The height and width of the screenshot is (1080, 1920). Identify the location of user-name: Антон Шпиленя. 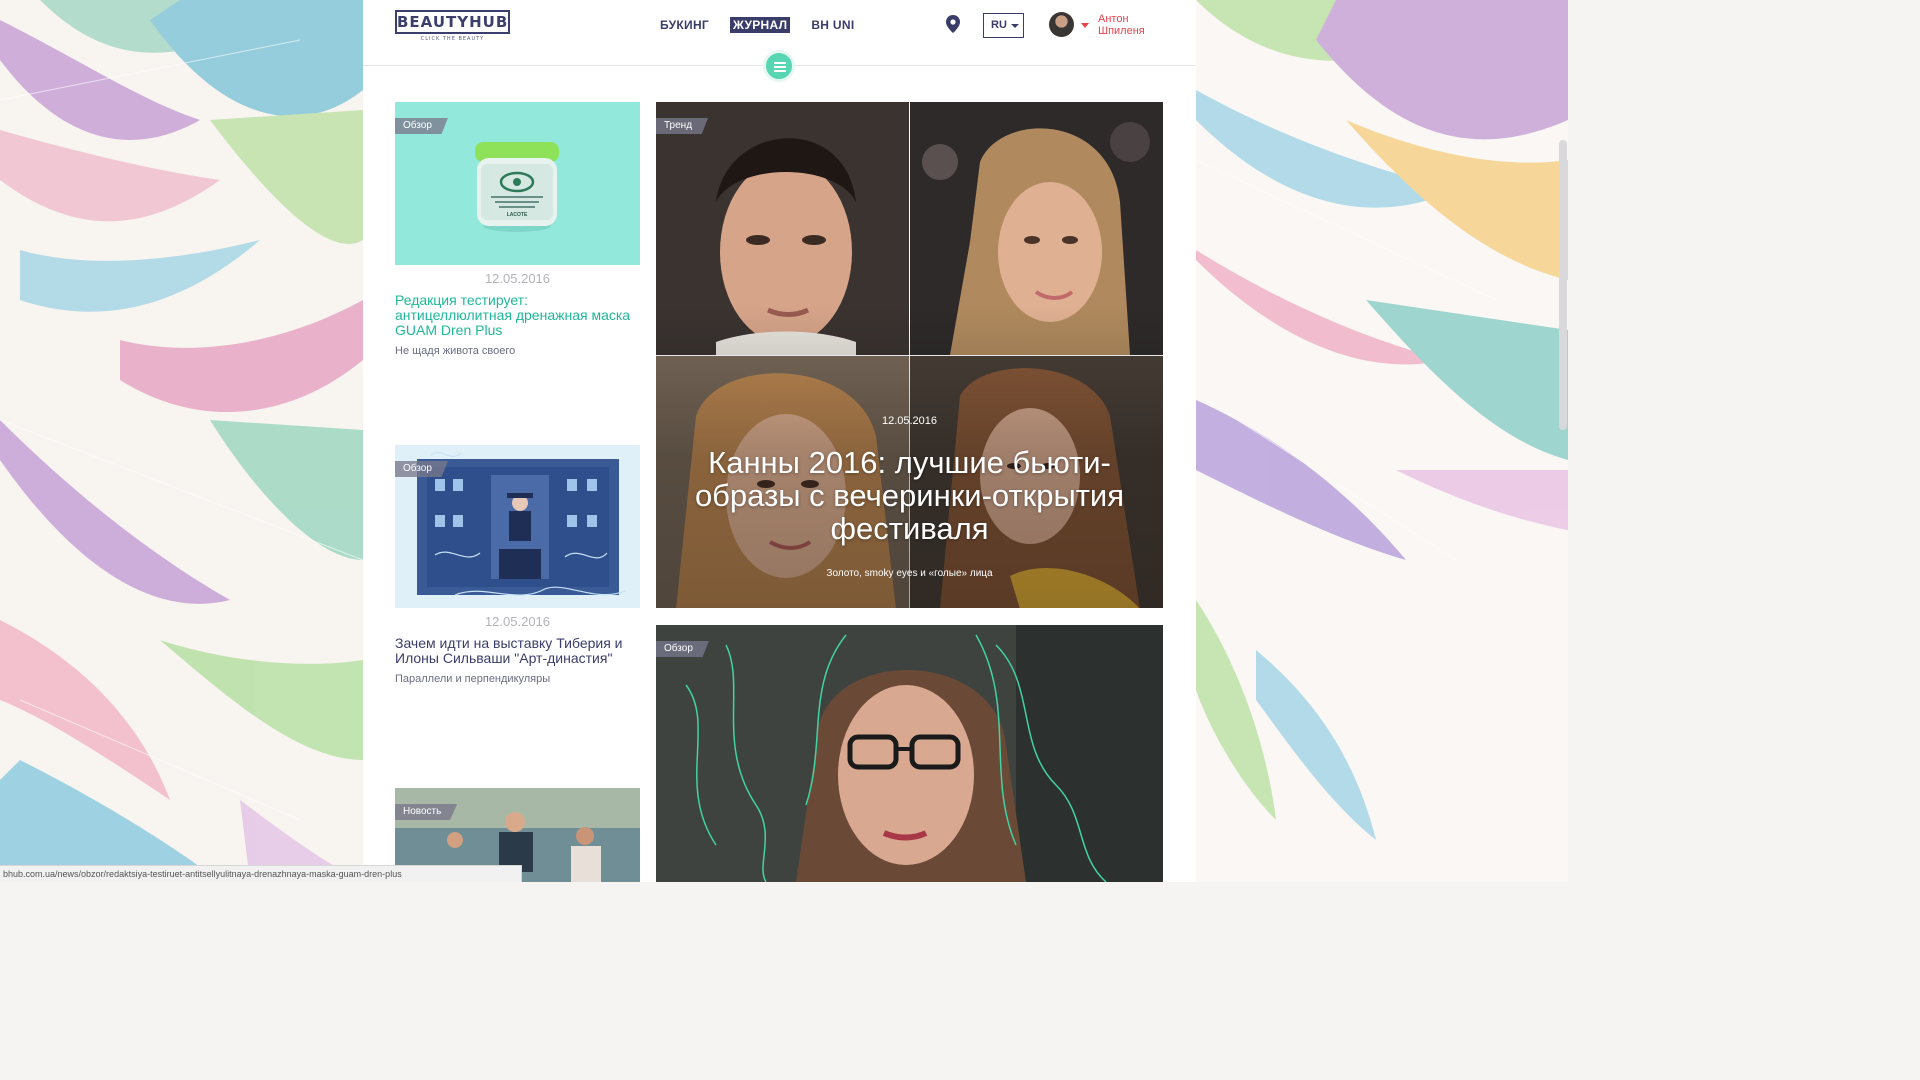
(1133, 25).